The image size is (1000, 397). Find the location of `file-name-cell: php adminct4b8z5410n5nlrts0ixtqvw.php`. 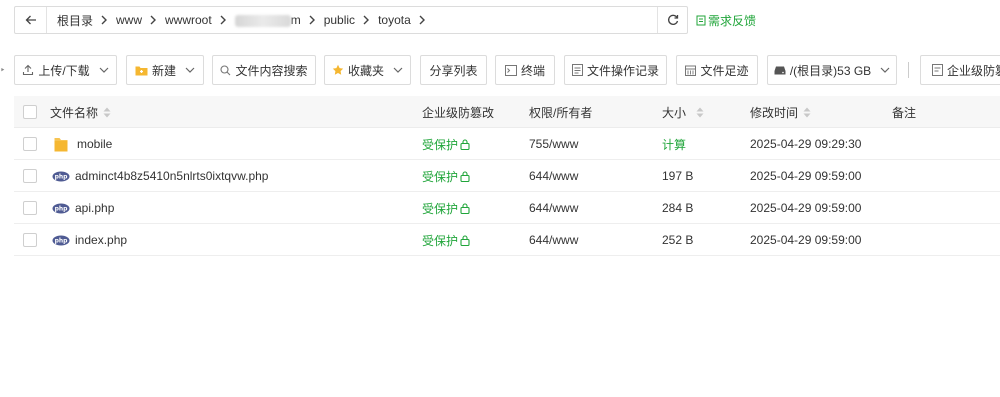

file-name-cell: php adminct4b8z5410n5nlrts0ixtqvw.php is located at coordinates (160, 176).